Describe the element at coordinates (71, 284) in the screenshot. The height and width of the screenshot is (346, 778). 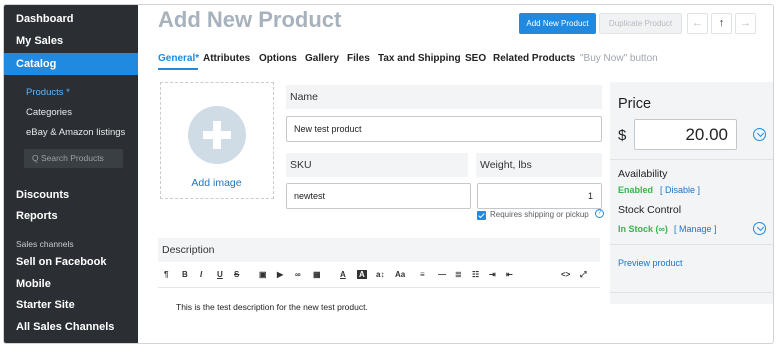
I see `sidebar-item-mobile: Mobile` at that location.